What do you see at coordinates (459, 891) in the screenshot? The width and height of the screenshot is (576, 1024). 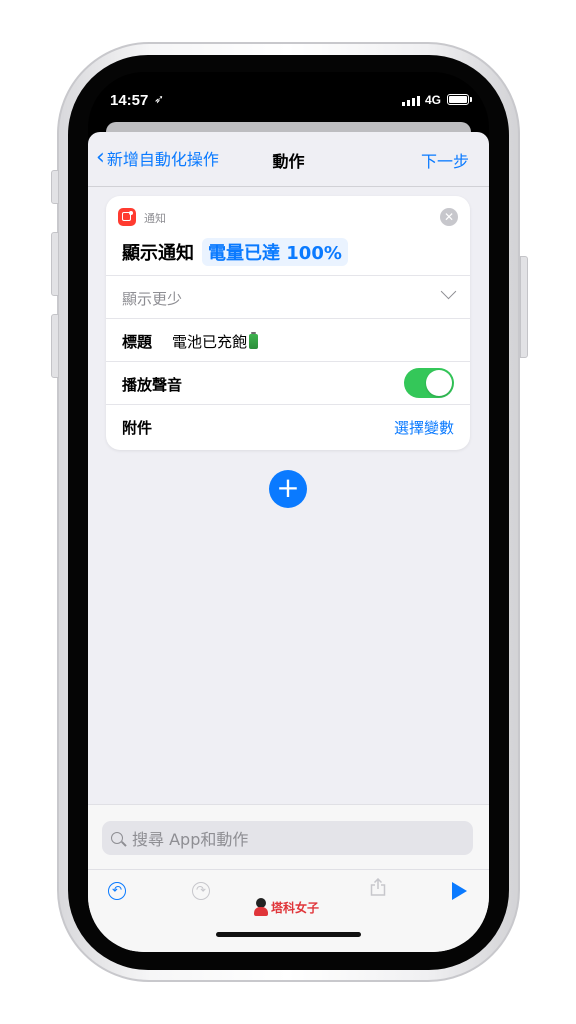 I see `play-icon` at bounding box center [459, 891].